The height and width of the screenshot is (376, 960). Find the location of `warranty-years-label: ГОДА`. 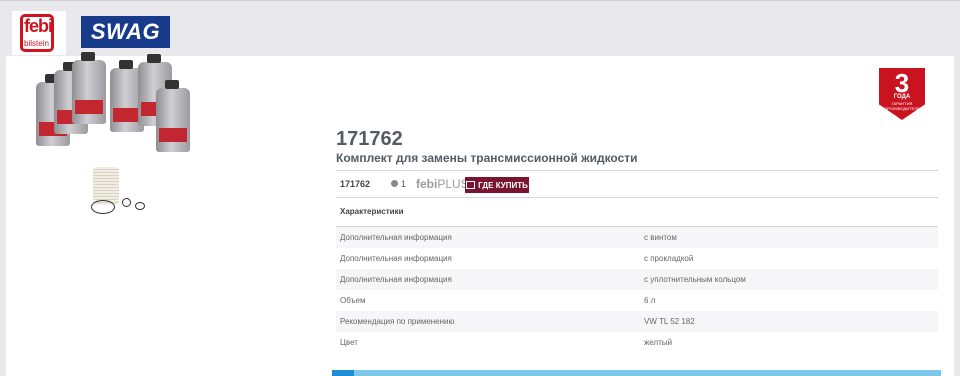

warranty-years-label: ГОДА is located at coordinates (902, 97).